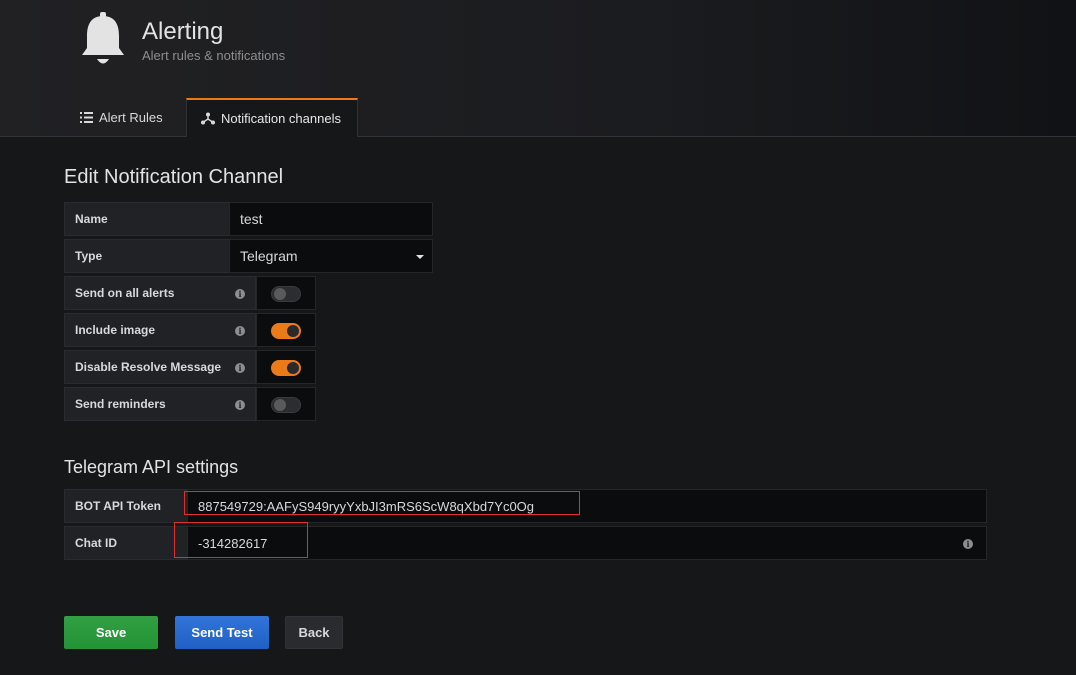 The width and height of the screenshot is (1076, 675). What do you see at coordinates (420, 257) in the screenshot?
I see `caret-down-icon` at bounding box center [420, 257].